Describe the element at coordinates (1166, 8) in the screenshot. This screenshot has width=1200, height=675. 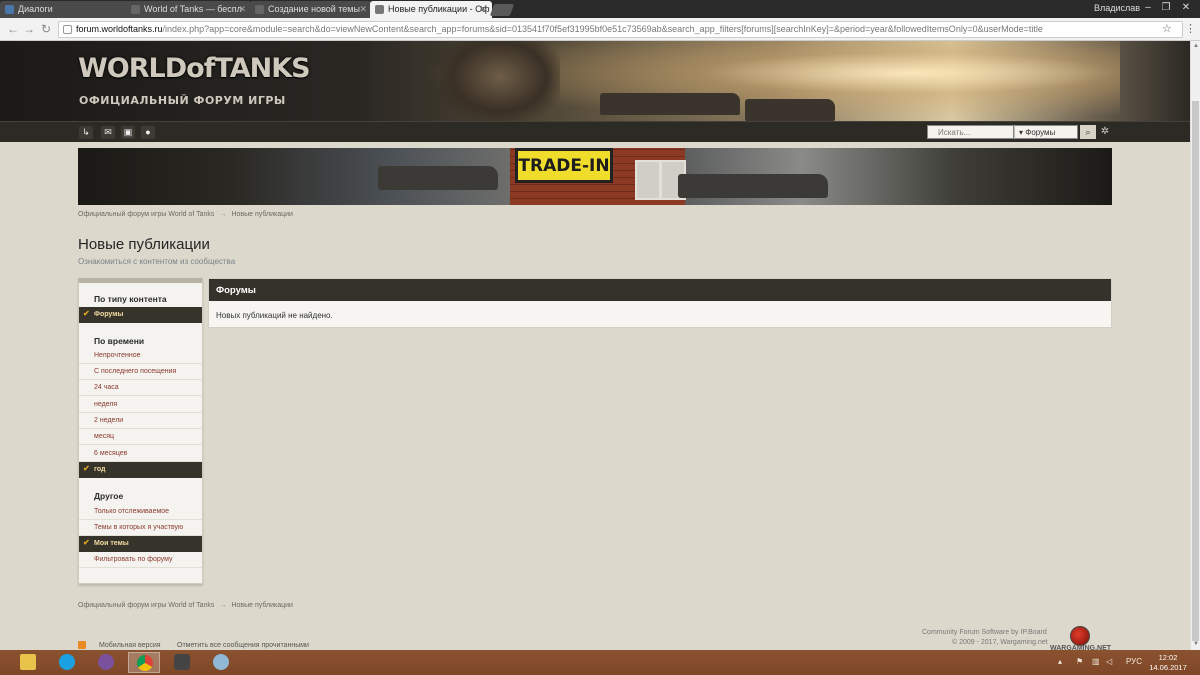
I see `restore-icon: ❐` at that location.